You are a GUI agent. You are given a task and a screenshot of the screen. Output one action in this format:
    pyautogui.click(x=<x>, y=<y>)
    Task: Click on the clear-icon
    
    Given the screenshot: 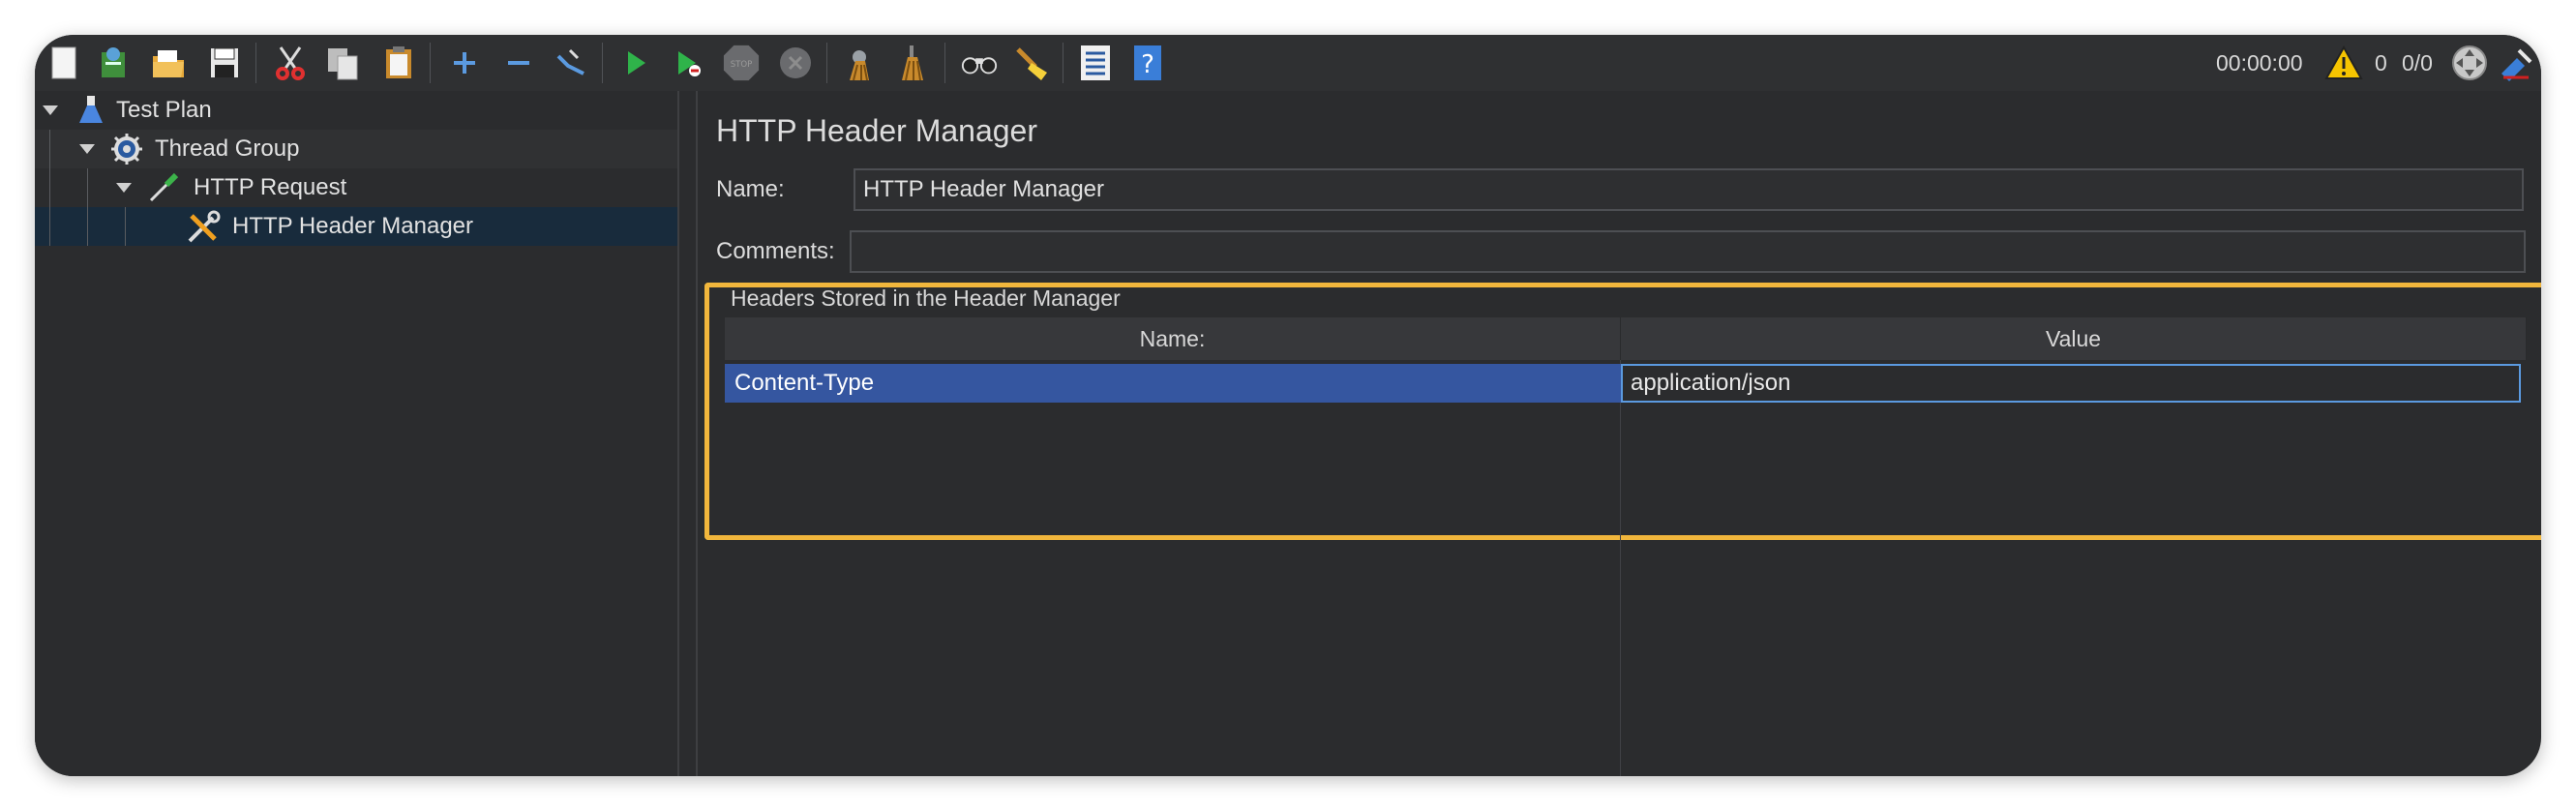 What is the action you would take?
    pyautogui.click(x=859, y=63)
    